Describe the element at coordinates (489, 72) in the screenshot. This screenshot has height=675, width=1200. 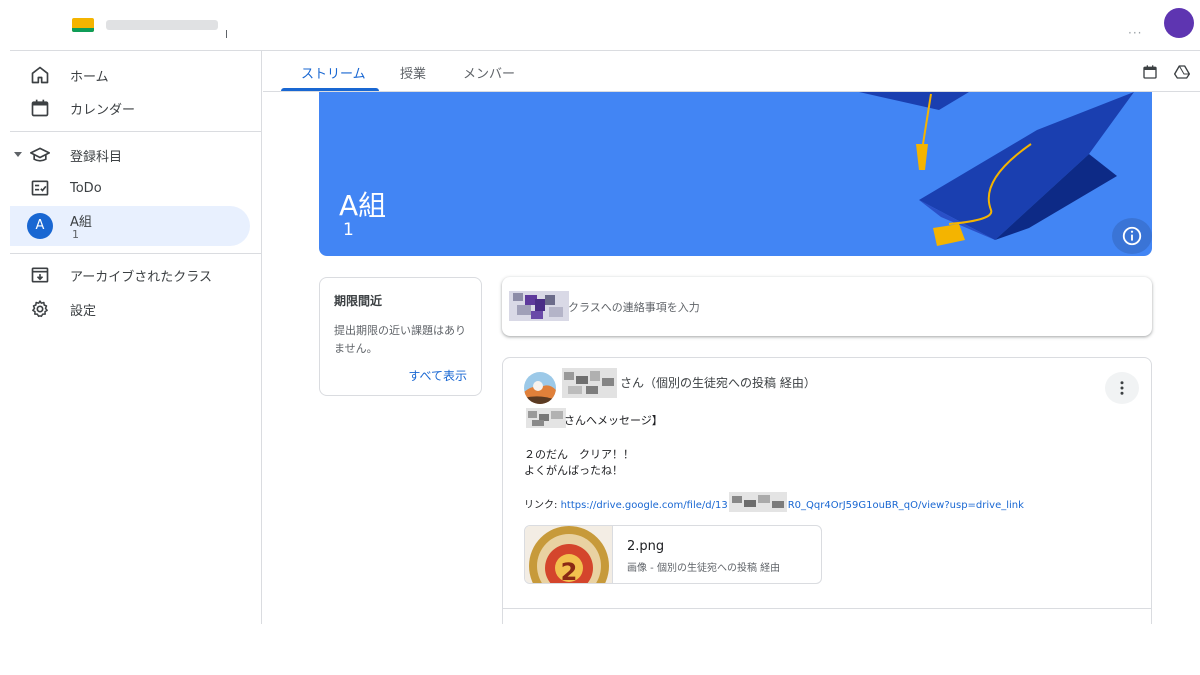
I see `tab-people: メンバー` at that location.